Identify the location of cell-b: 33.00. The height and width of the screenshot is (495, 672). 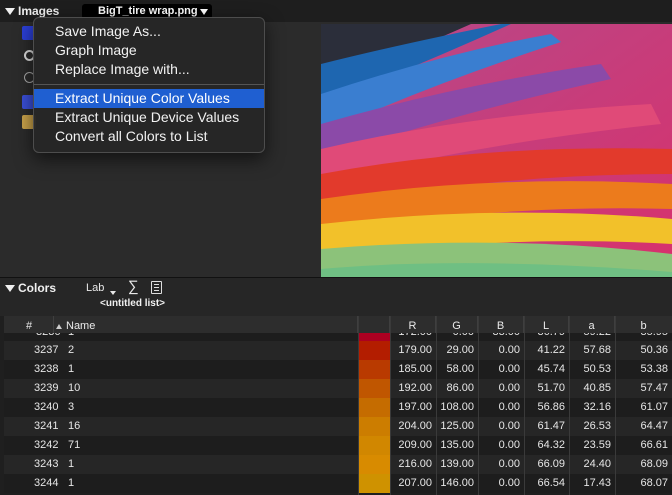
(499, 337).